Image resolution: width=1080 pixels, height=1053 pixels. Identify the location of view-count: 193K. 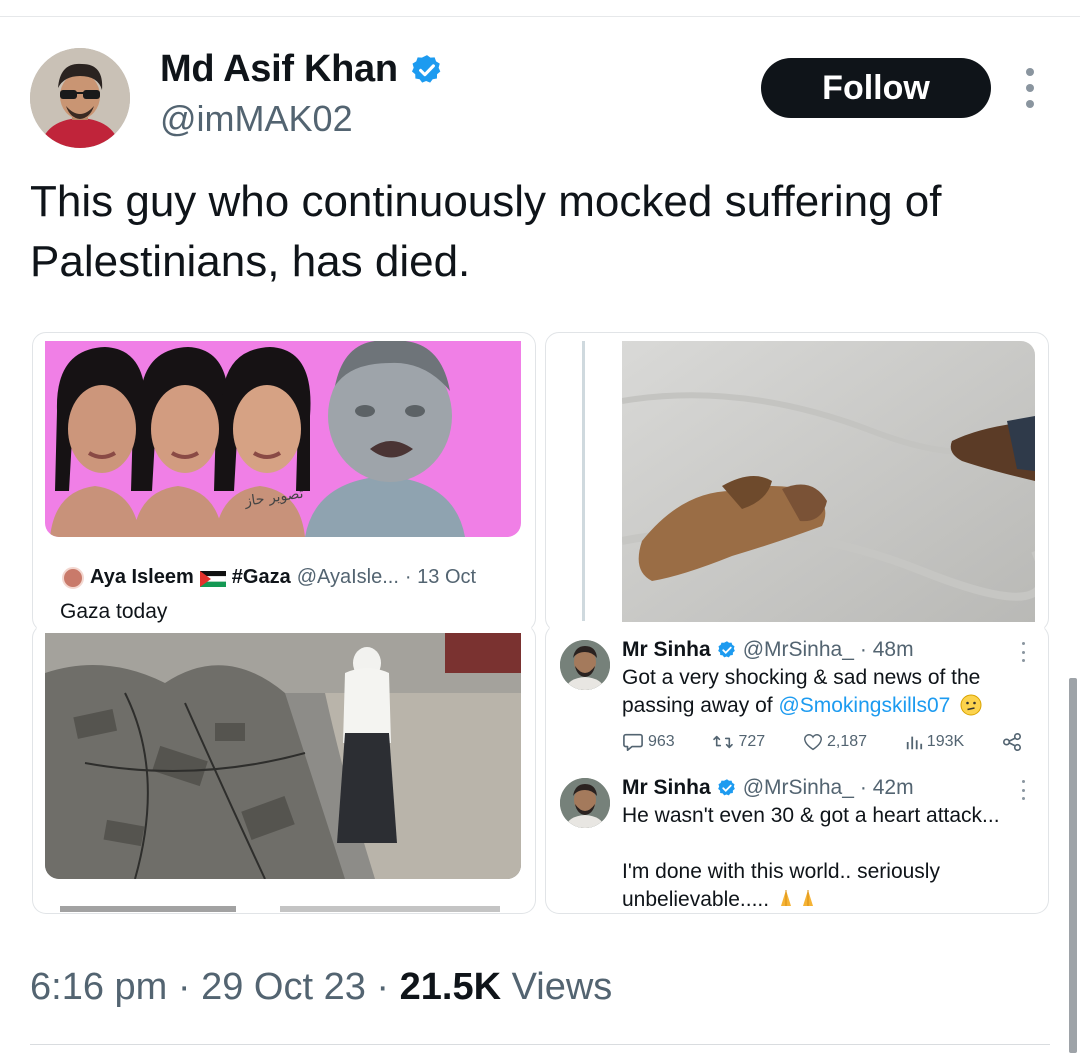
(934, 742).